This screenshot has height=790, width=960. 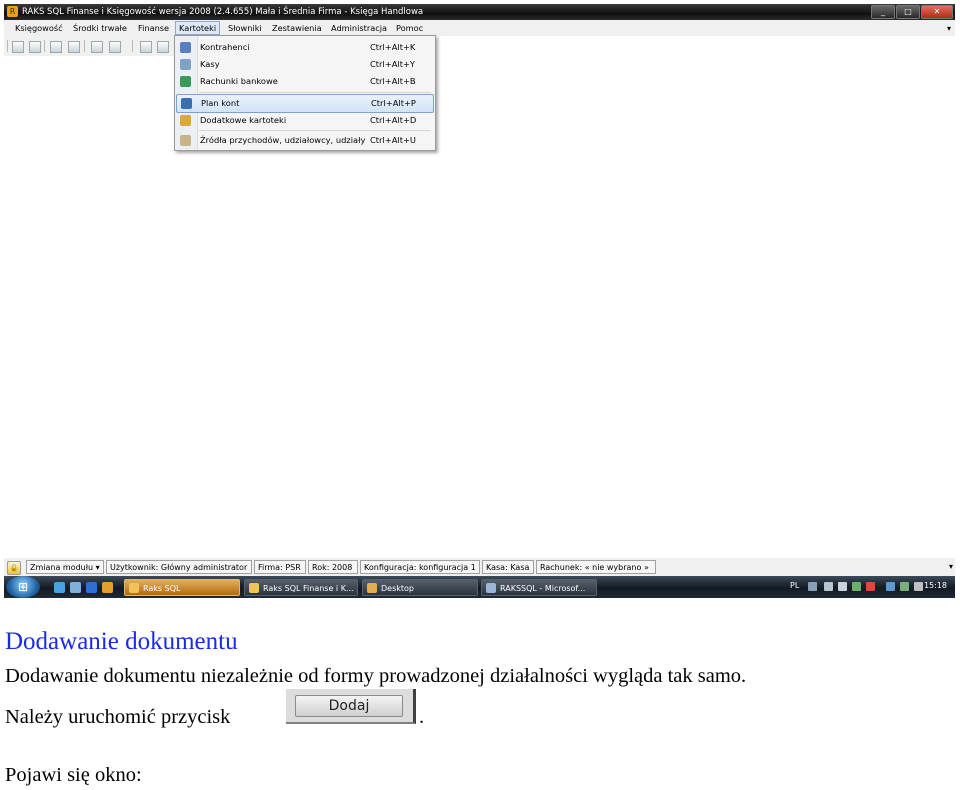 What do you see at coordinates (100, 28) in the screenshot?
I see `menu-srodki-trwale: Środki trwałe` at bounding box center [100, 28].